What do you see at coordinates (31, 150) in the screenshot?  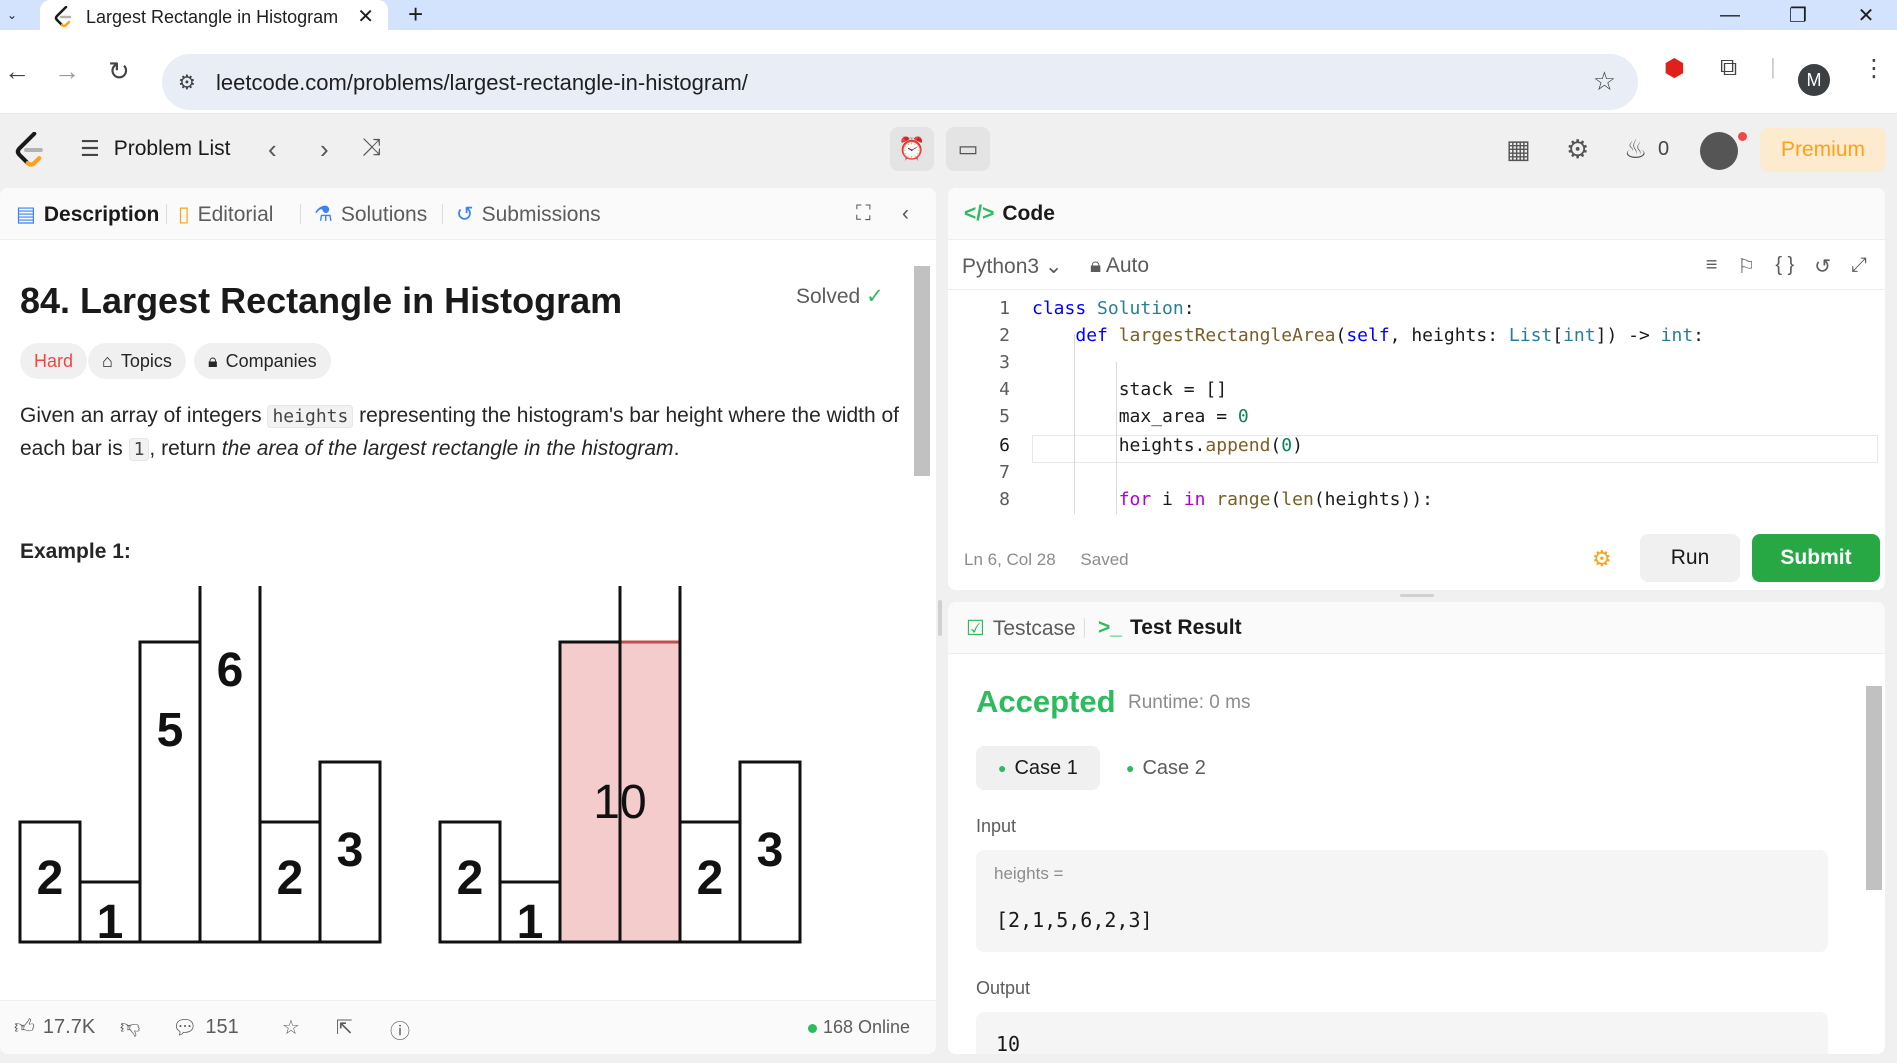 I see `leetcode-logo-icon` at bounding box center [31, 150].